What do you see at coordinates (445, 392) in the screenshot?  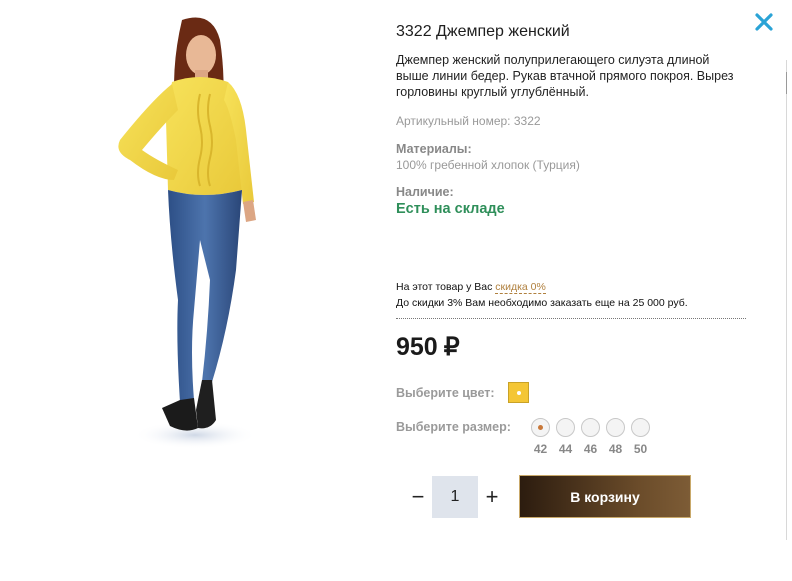 I see `color-label: Выберите цвет:` at bounding box center [445, 392].